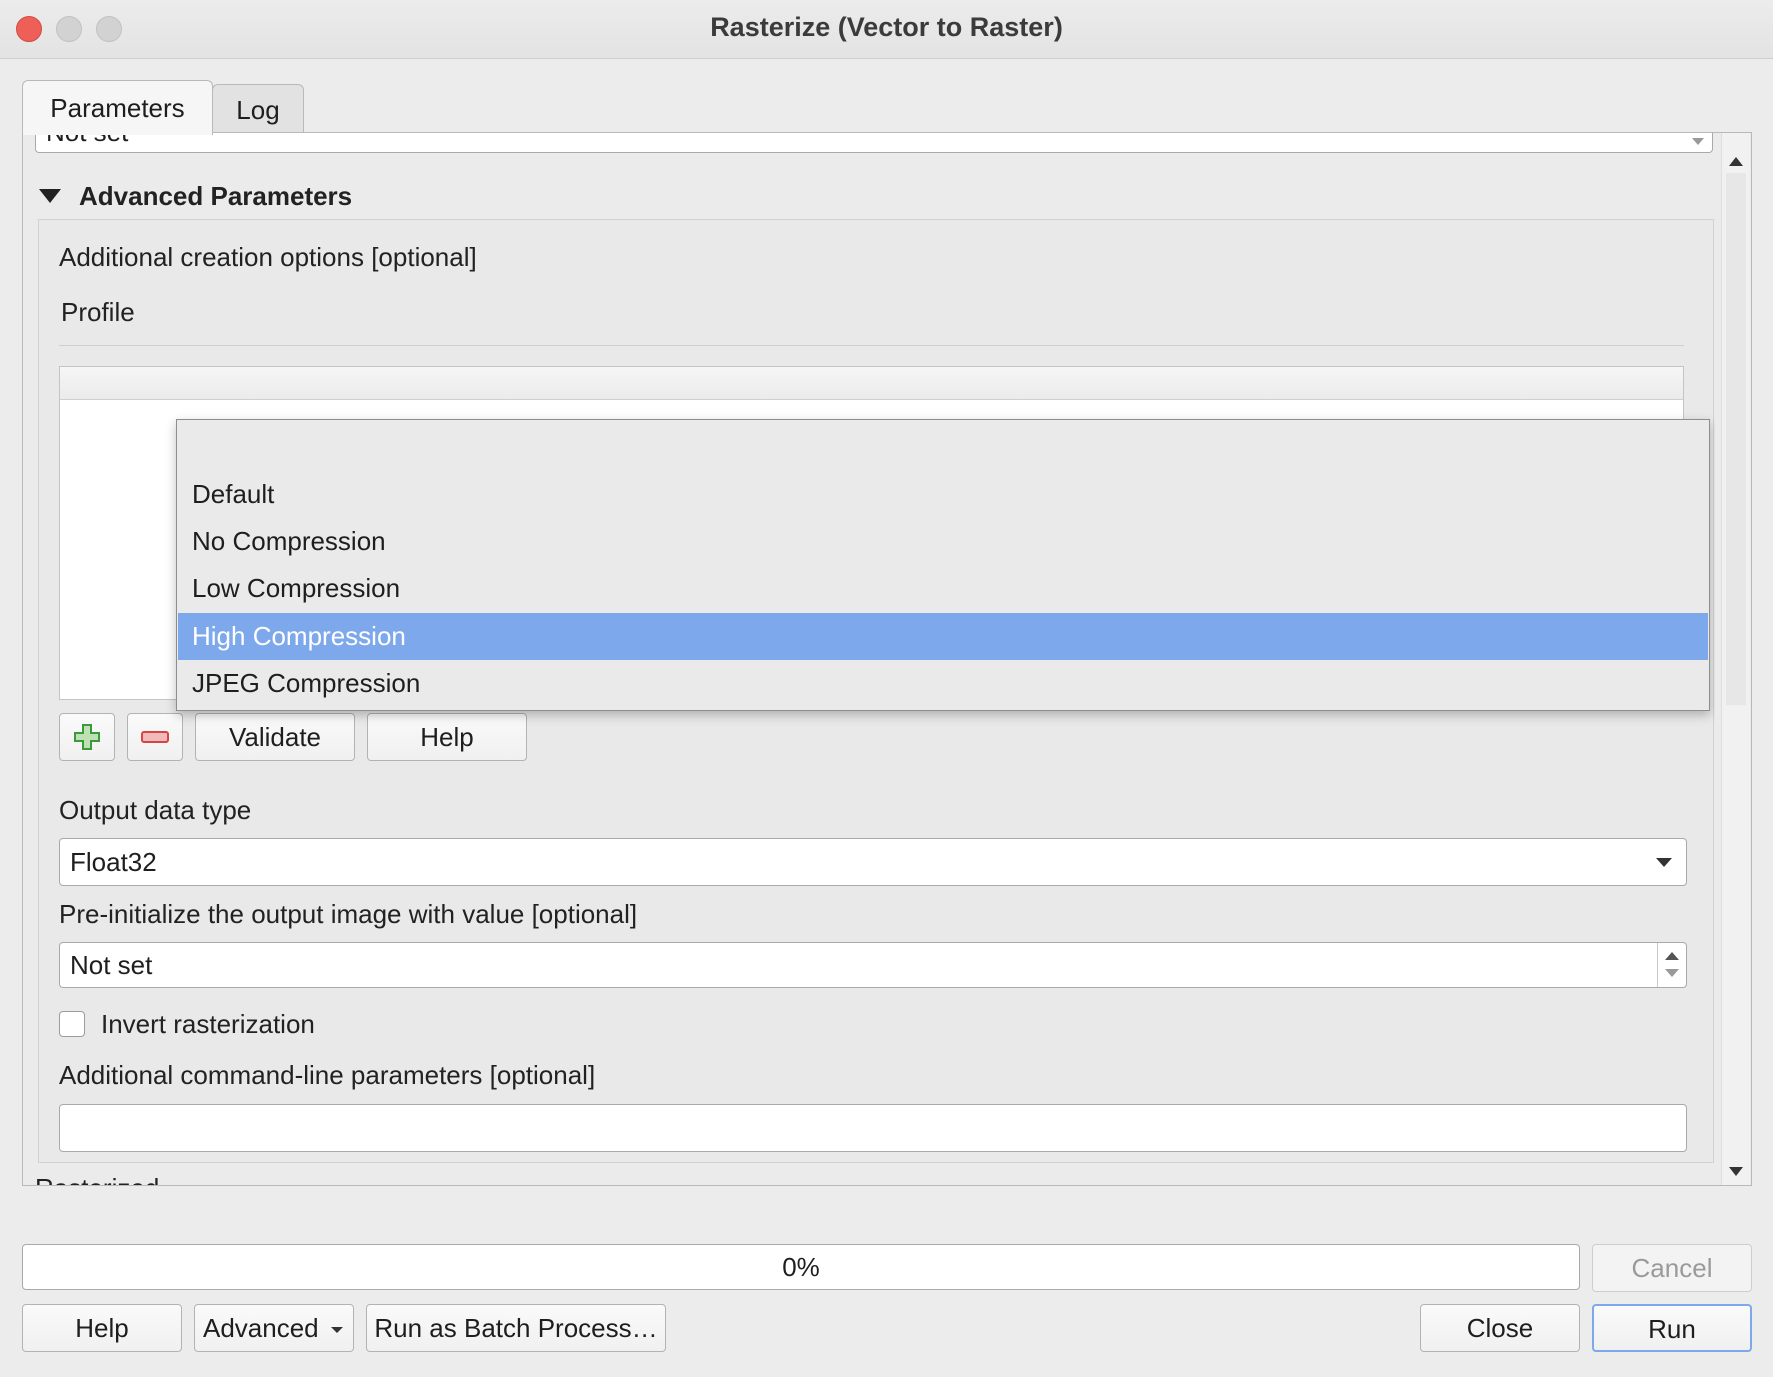  I want to click on validate-button: Validate, so click(275, 737).